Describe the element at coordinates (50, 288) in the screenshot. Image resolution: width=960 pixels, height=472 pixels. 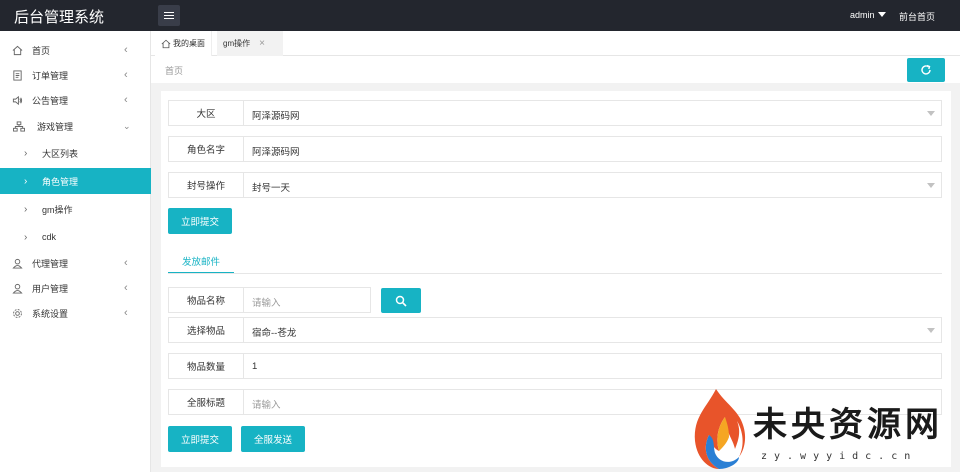
I see `sidebar-item-label: 用户管理` at that location.